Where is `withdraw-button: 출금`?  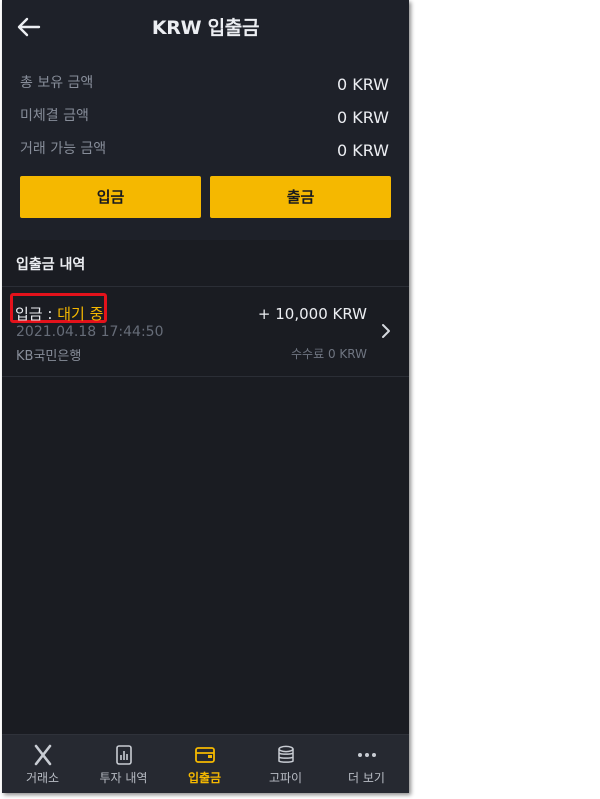
withdraw-button: 출금 is located at coordinates (300, 197).